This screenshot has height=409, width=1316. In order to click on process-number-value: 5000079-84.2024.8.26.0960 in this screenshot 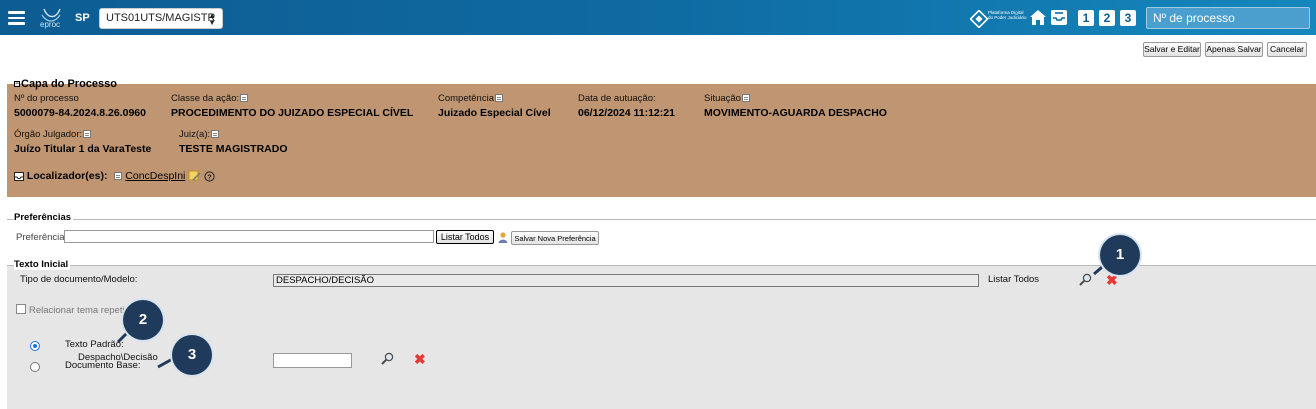, I will do `click(80, 113)`.